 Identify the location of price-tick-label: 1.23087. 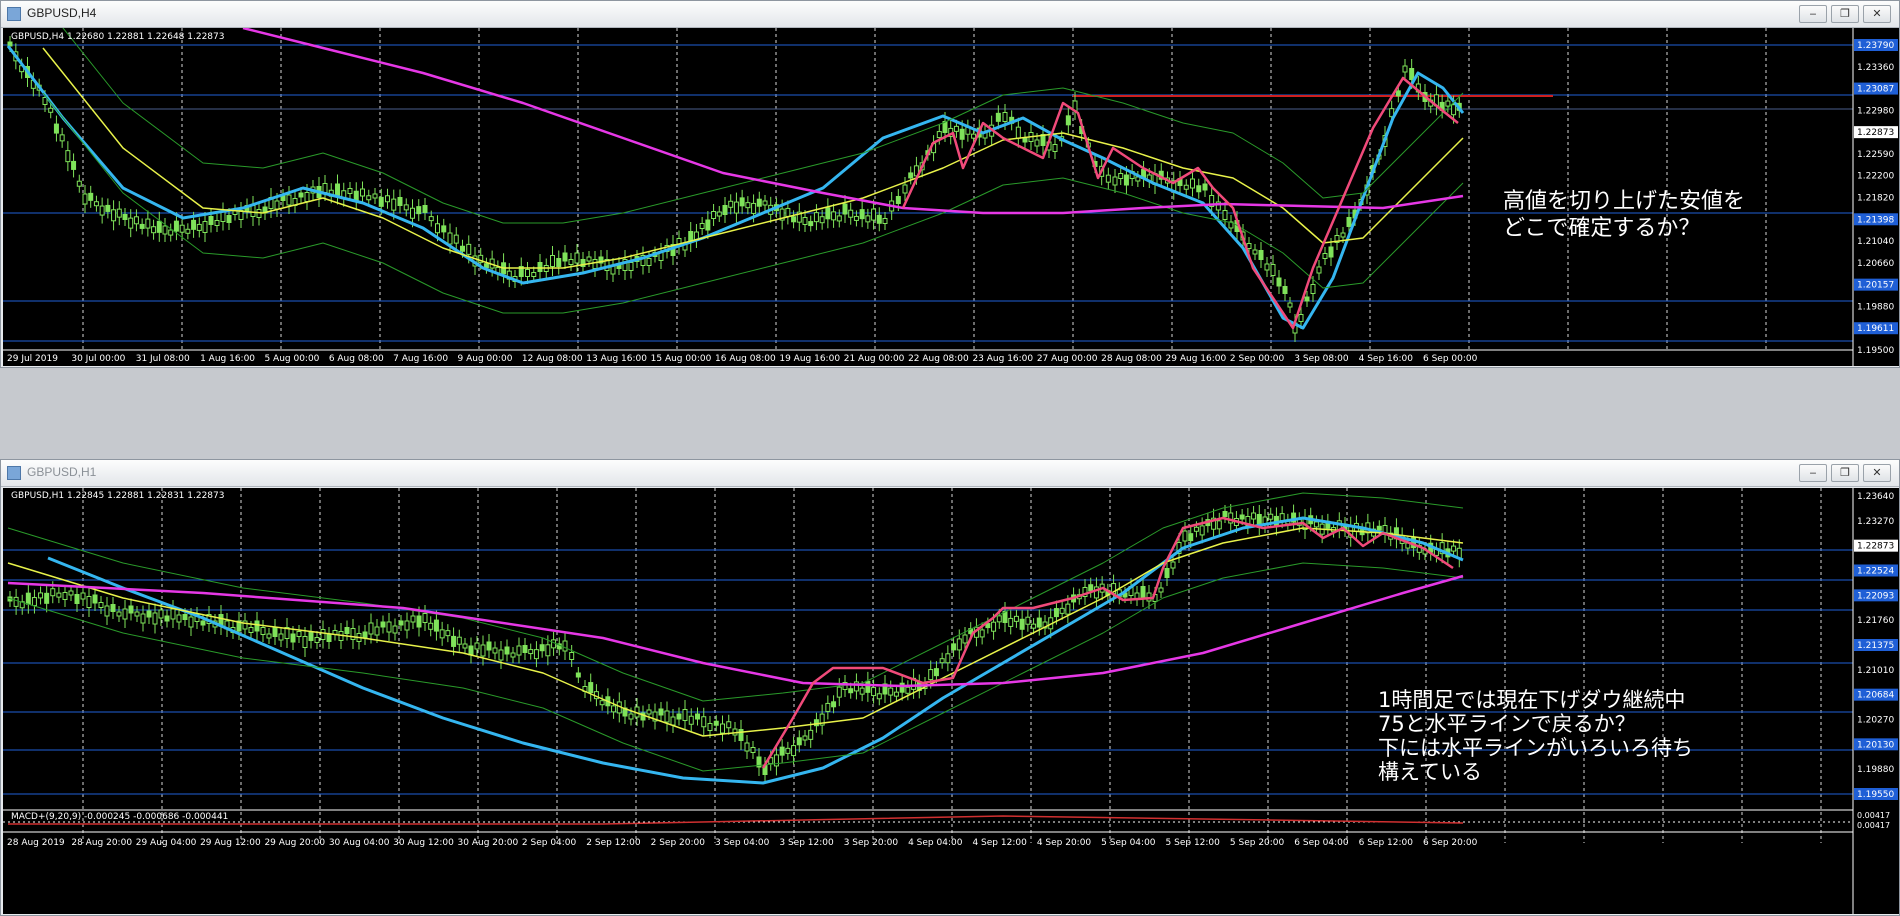
(1875, 90).